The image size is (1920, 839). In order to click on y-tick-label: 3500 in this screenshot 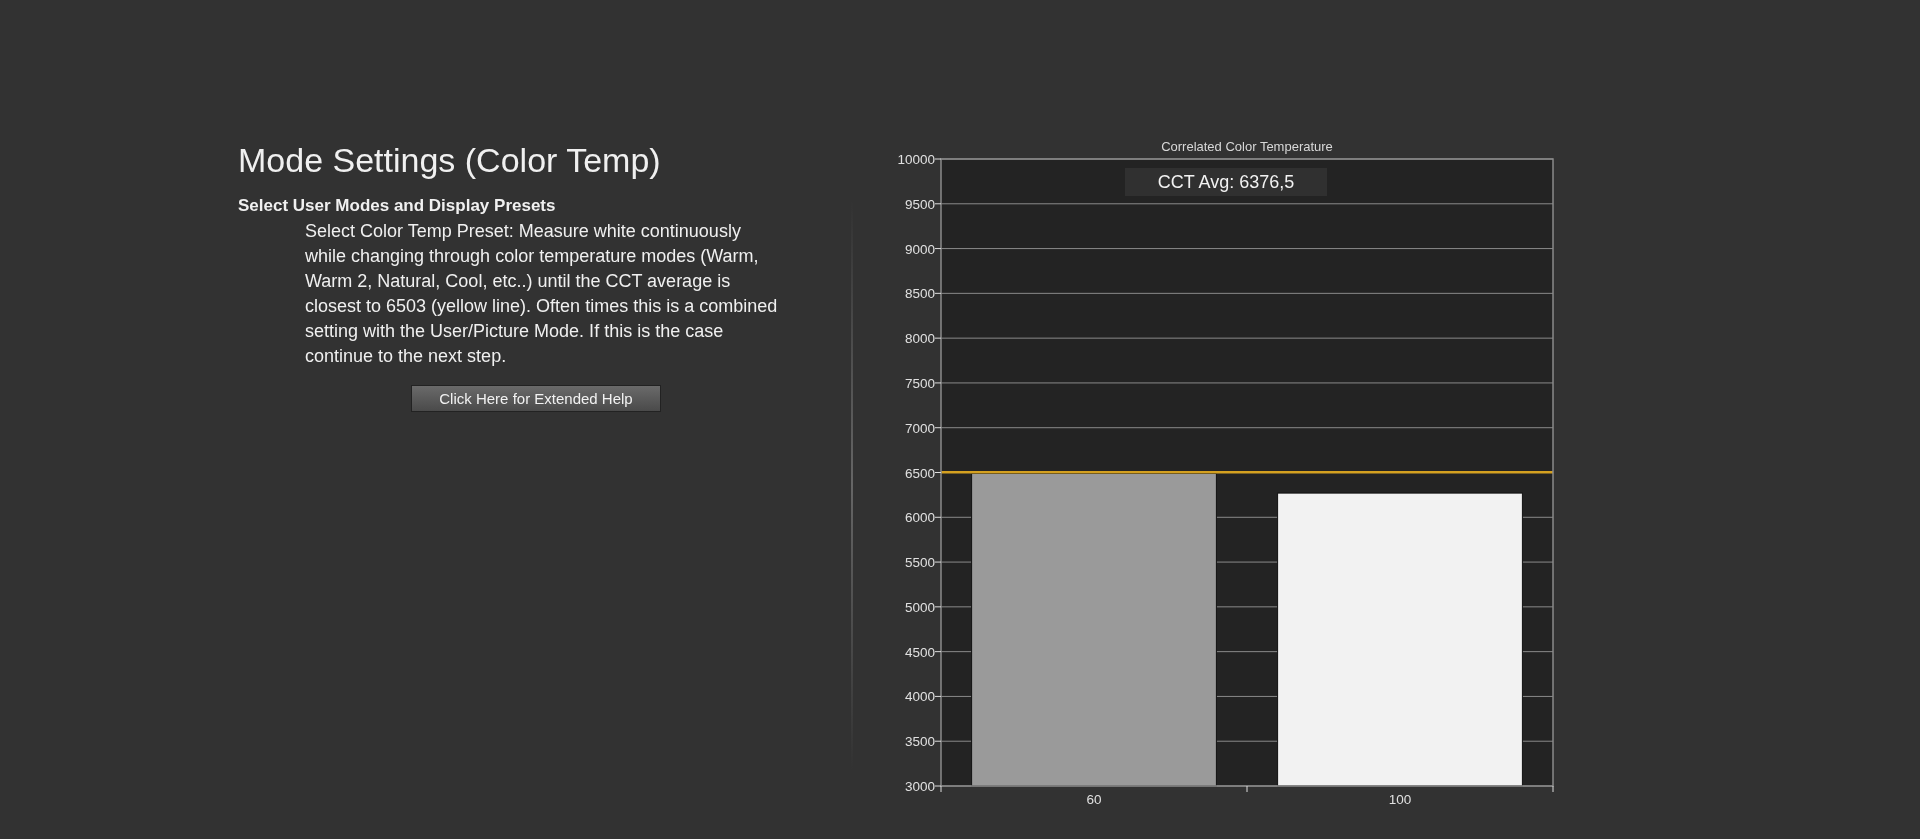, I will do `click(919, 742)`.